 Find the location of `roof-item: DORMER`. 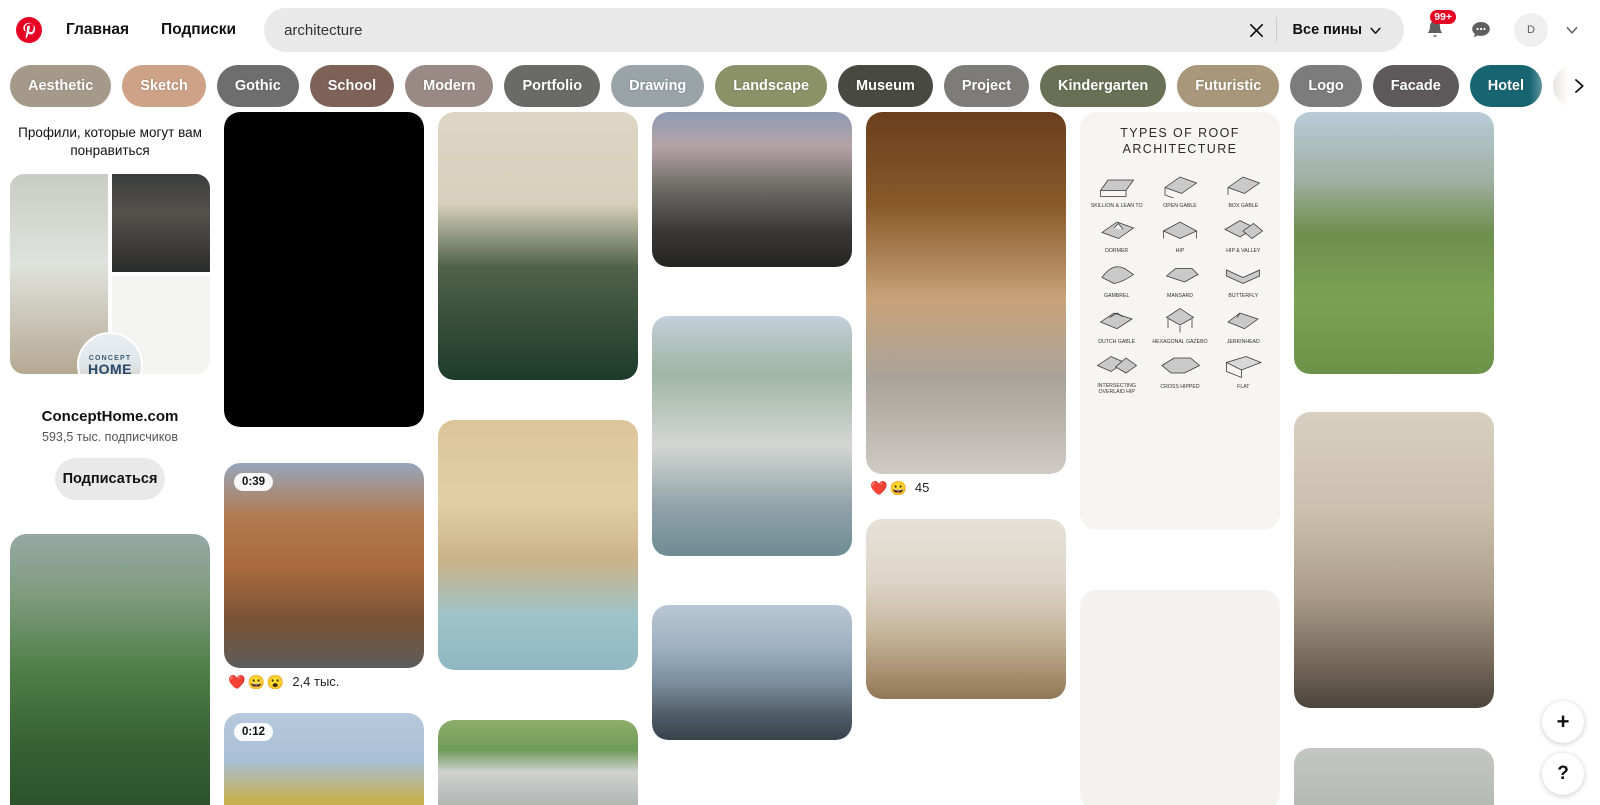

roof-item: DORMER is located at coordinates (1116, 233).